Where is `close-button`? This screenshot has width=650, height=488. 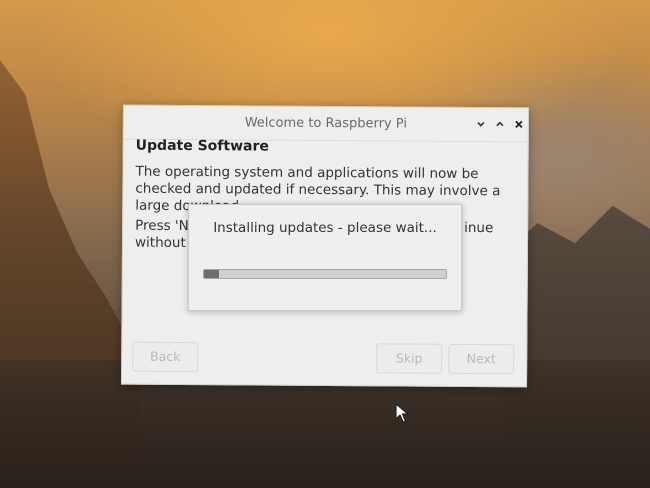 close-button is located at coordinates (519, 125).